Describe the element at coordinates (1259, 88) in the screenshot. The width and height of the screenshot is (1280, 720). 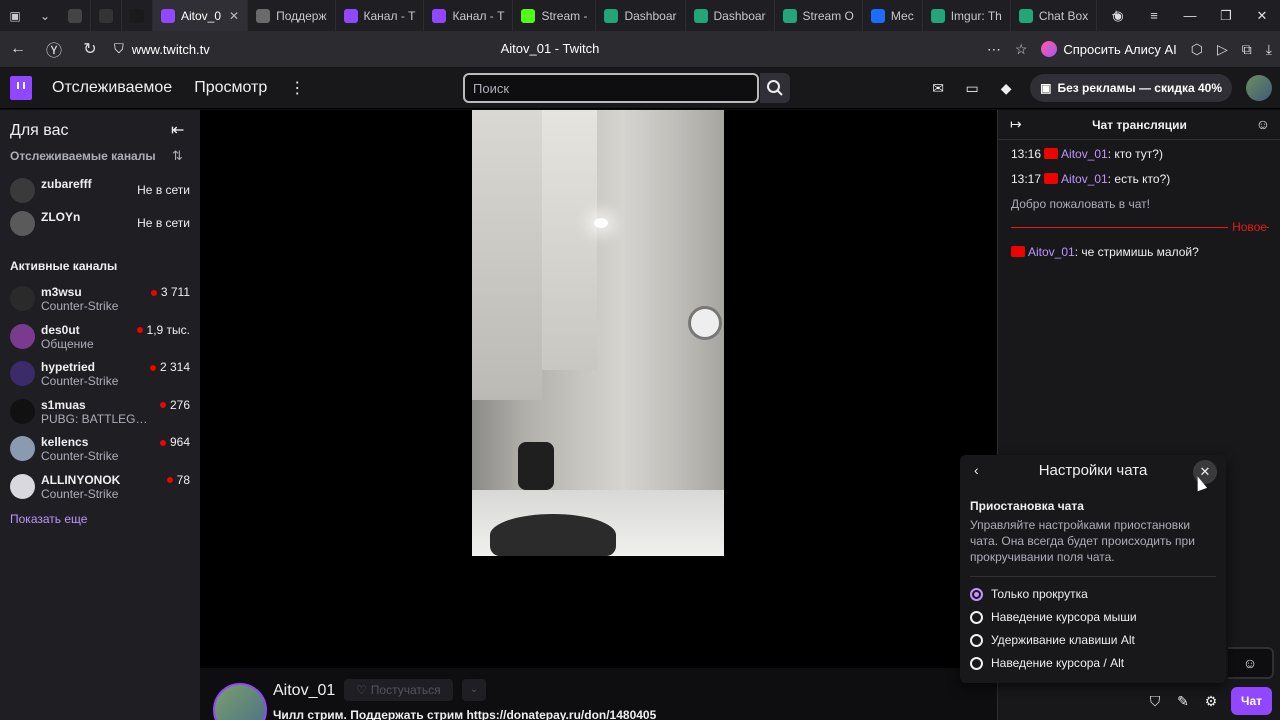
I see `user-avatar` at that location.